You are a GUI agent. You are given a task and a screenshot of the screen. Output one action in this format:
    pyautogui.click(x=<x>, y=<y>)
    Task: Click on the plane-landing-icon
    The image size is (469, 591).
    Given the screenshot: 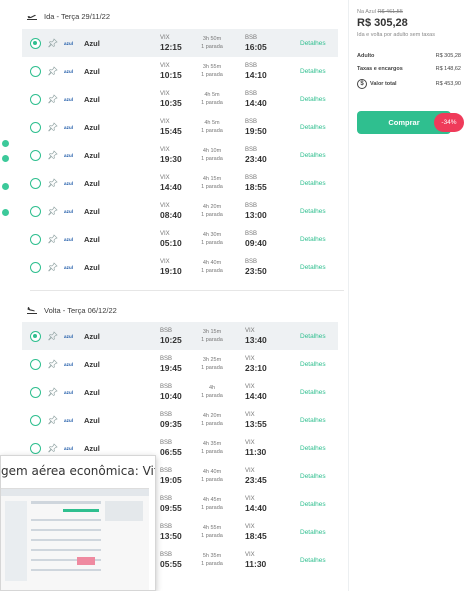 What is the action you would take?
    pyautogui.click(x=32, y=310)
    